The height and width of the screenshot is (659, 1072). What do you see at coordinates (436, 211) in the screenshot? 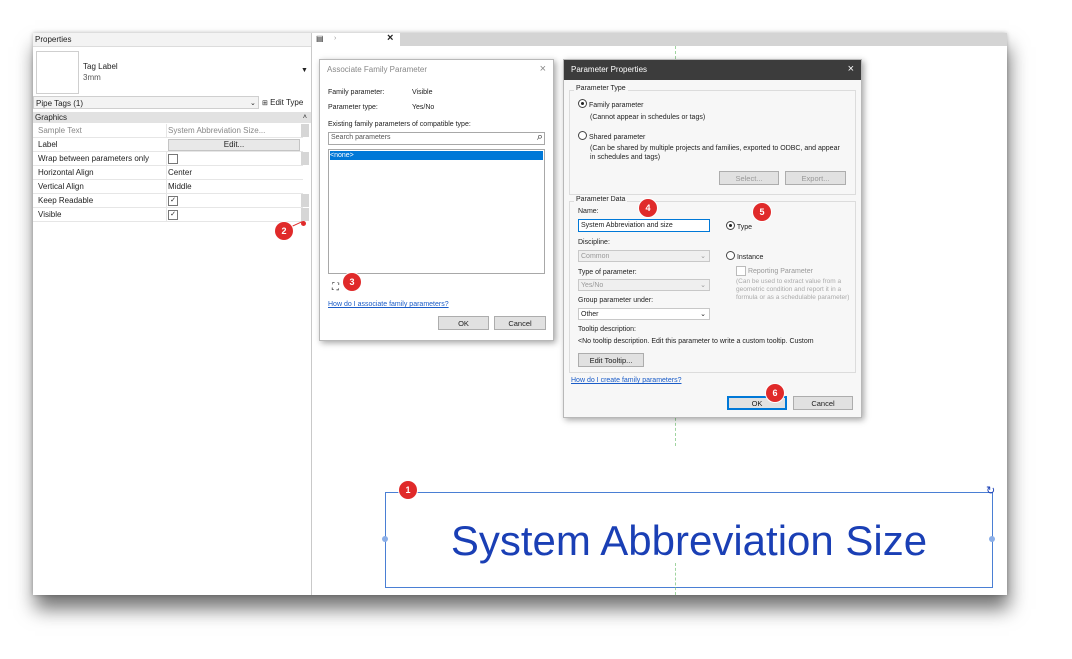
I see `parameter-list: <none>` at bounding box center [436, 211].